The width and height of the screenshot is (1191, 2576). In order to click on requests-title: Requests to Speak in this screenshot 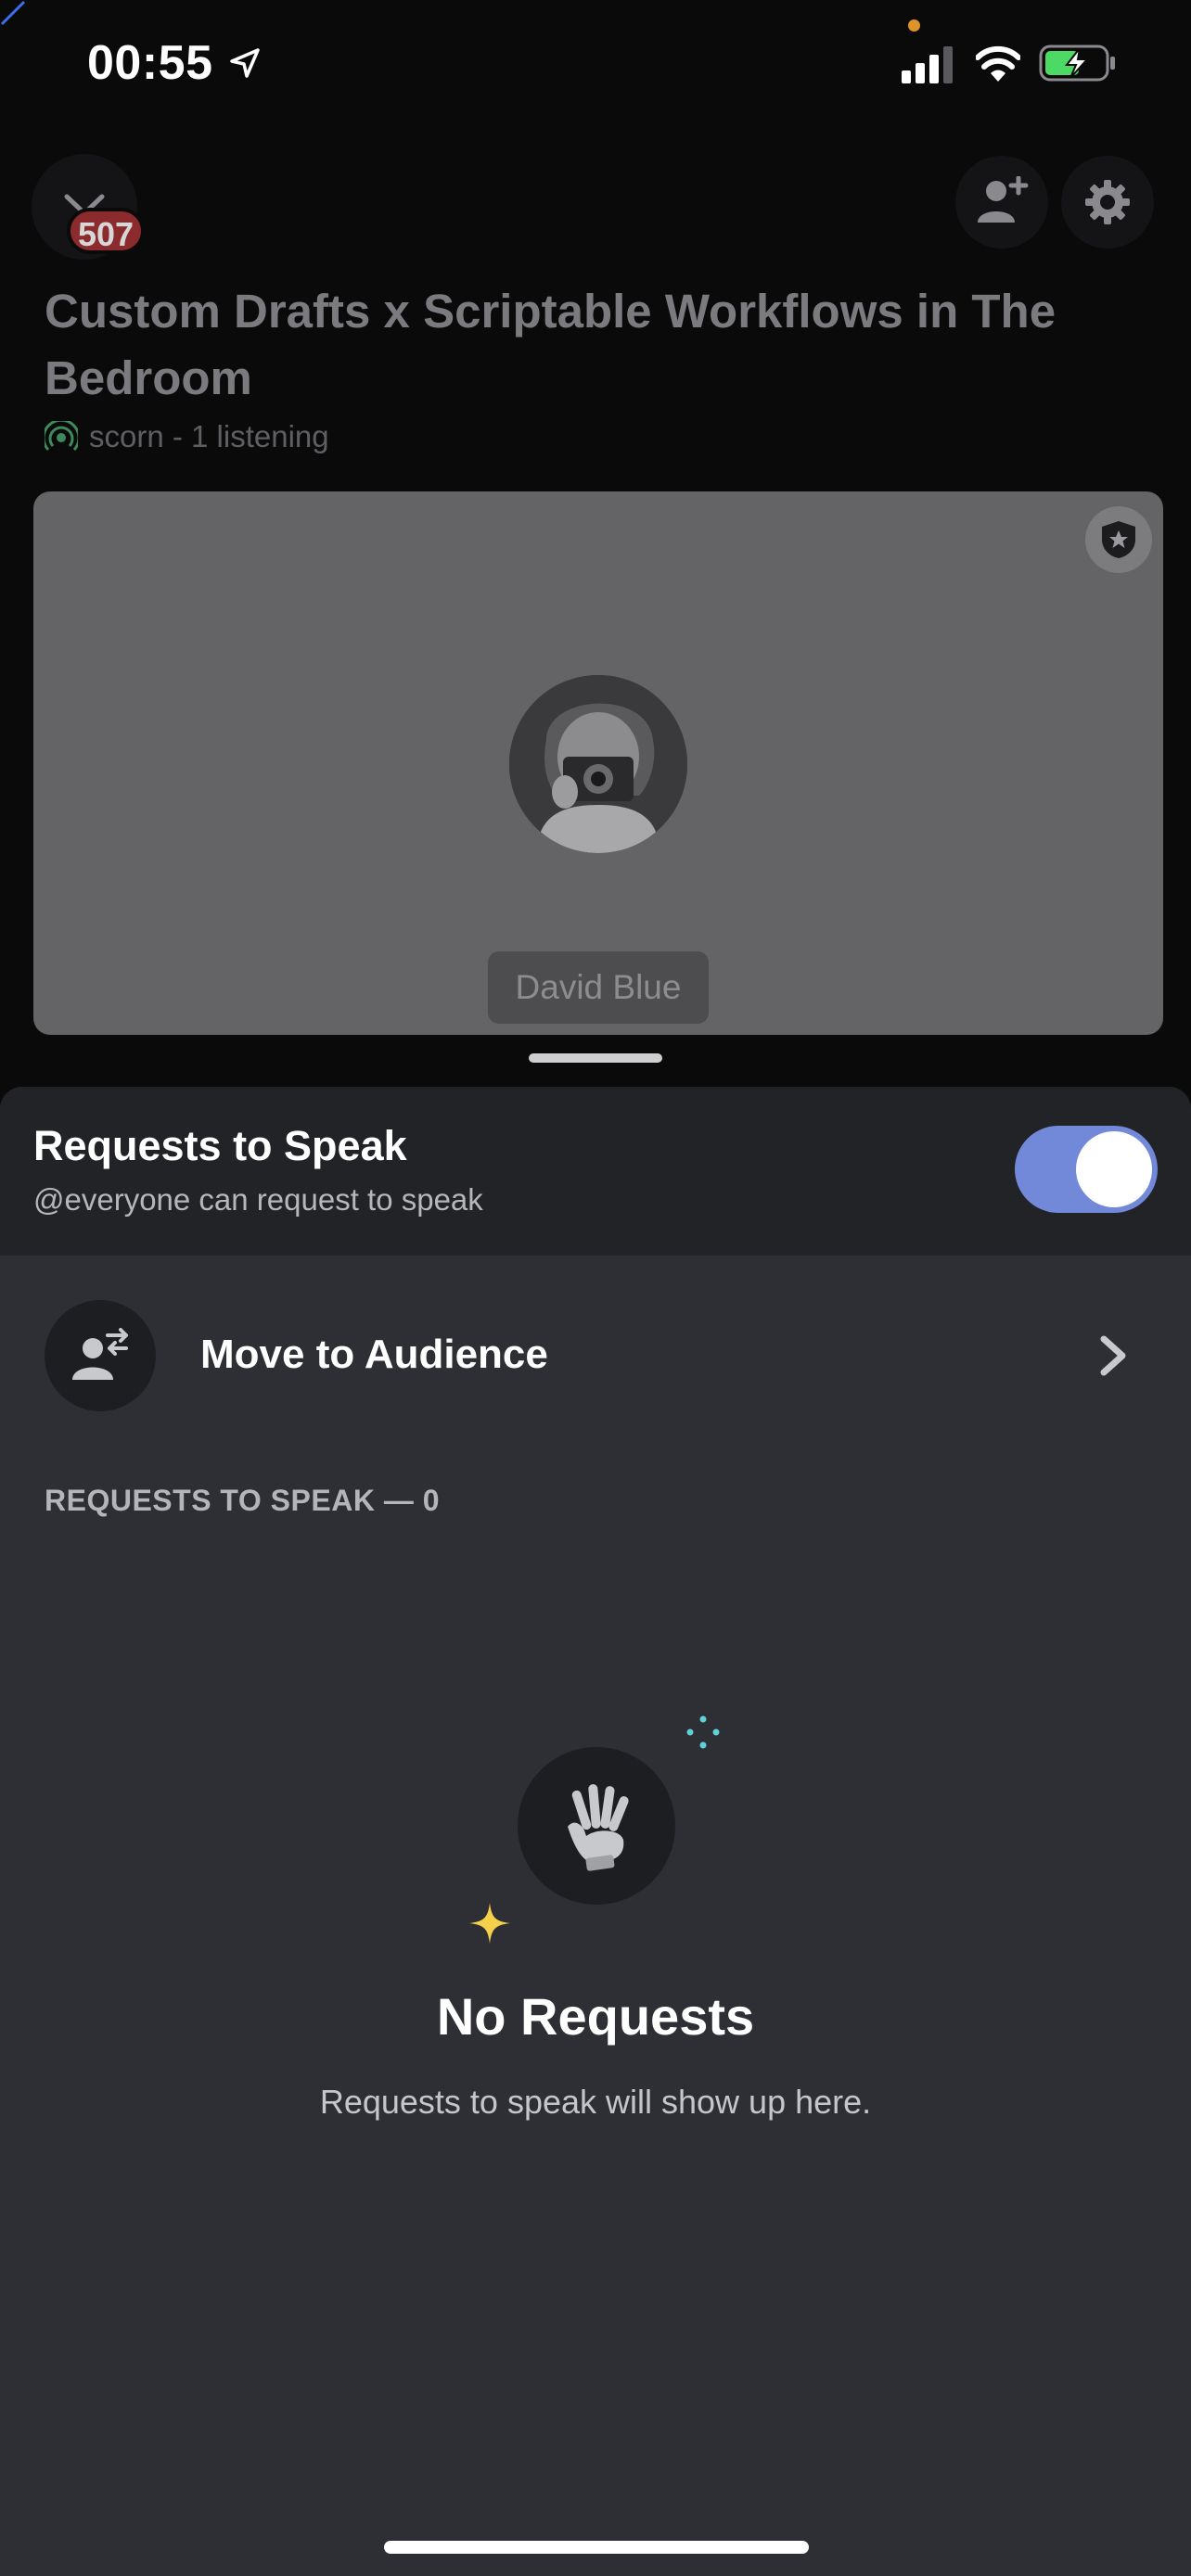, I will do `click(220, 1145)`.